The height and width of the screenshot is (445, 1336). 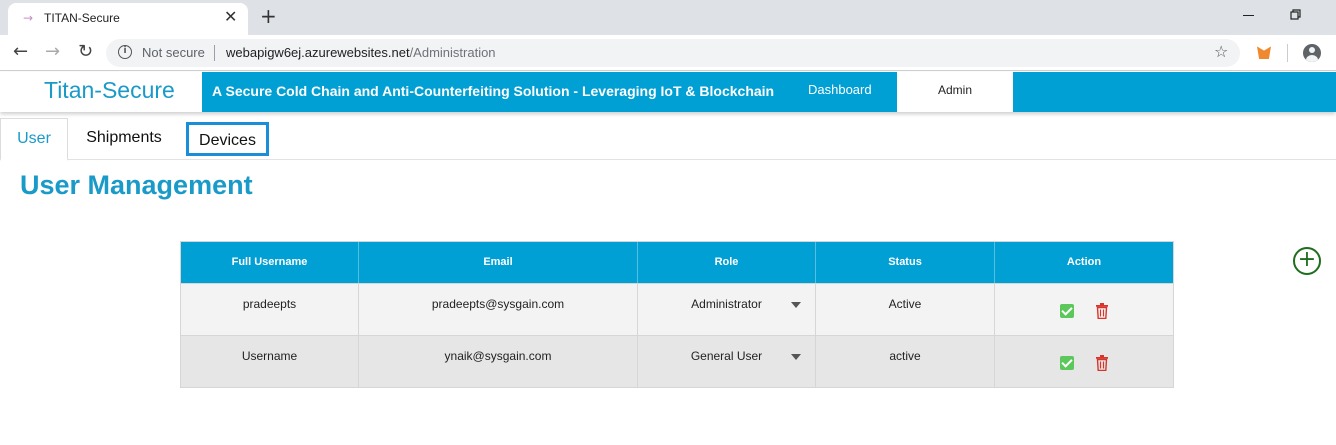 What do you see at coordinates (668, 17) in the screenshot?
I see `browser-tabstrip: → TITAN-Secure ✕ +` at bounding box center [668, 17].